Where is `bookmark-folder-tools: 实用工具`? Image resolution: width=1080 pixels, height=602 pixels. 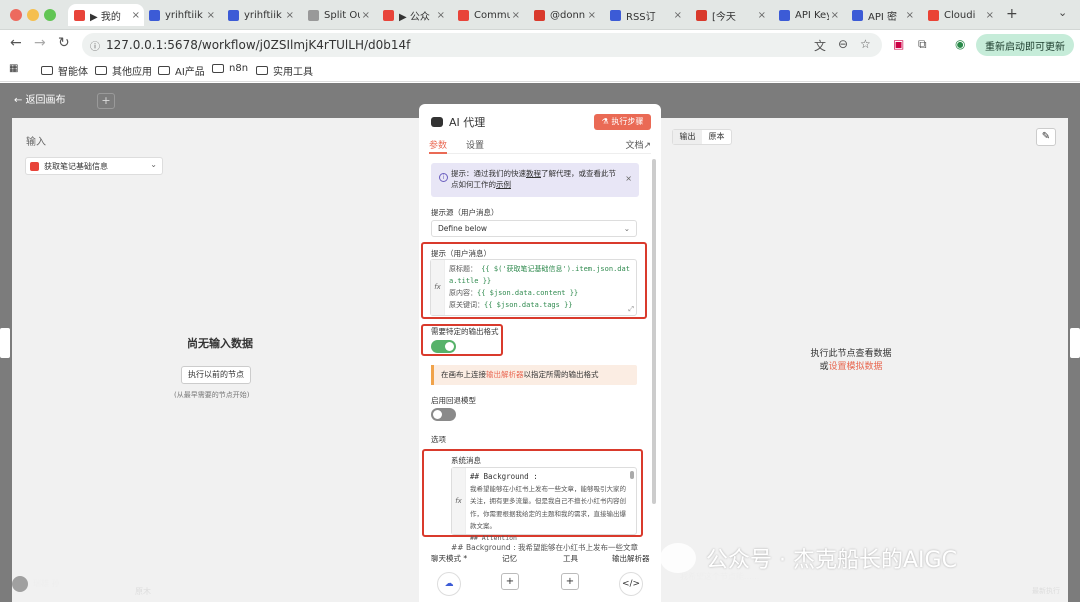
bookmark-folder-tools: 实用工具 is located at coordinates (284, 70).